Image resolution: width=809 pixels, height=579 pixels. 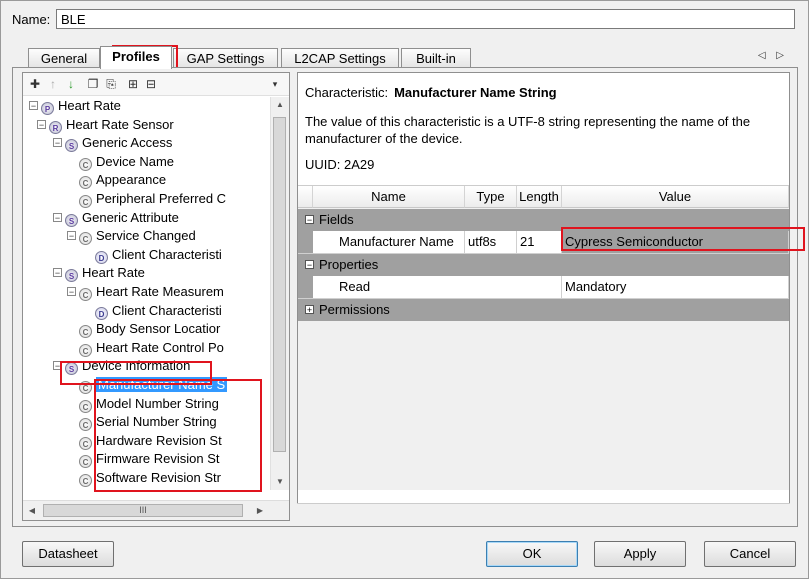 I want to click on tree-item-label: Serial Number String, so click(x=156, y=422).